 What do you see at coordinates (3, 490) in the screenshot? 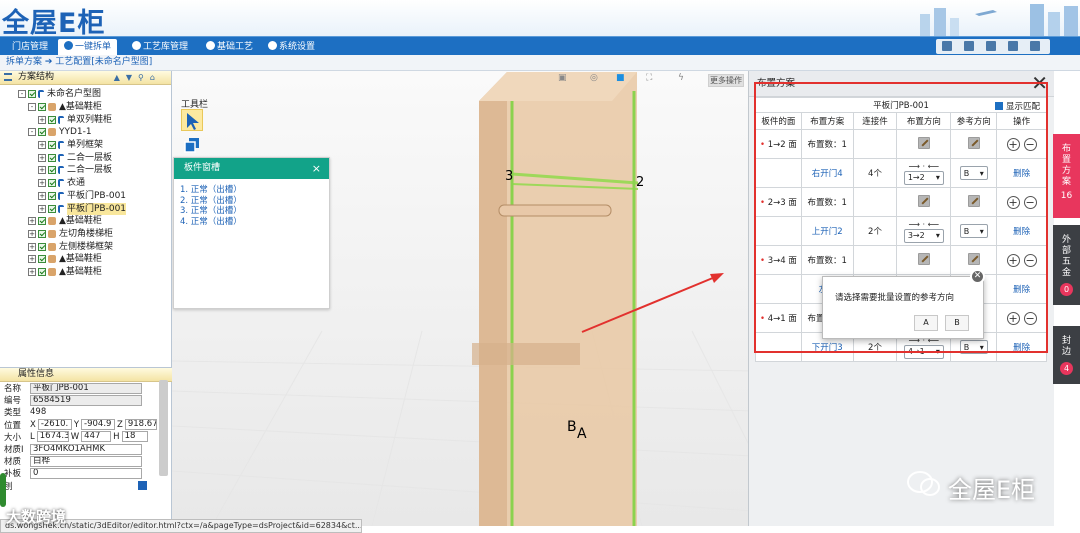
I see `side-handle` at bounding box center [3, 490].